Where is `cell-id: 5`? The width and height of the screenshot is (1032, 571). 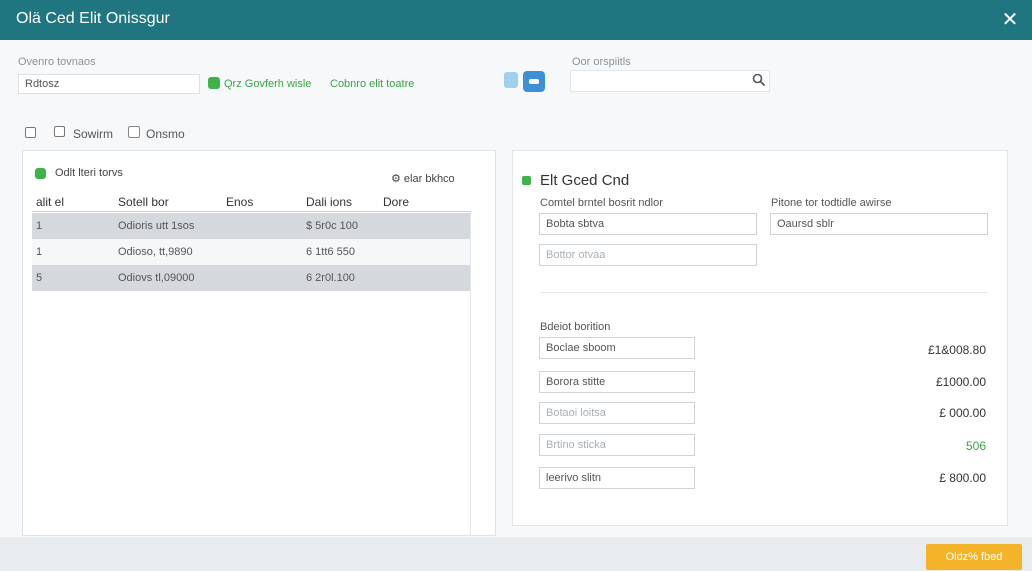 cell-id: 5 is located at coordinates (39, 278).